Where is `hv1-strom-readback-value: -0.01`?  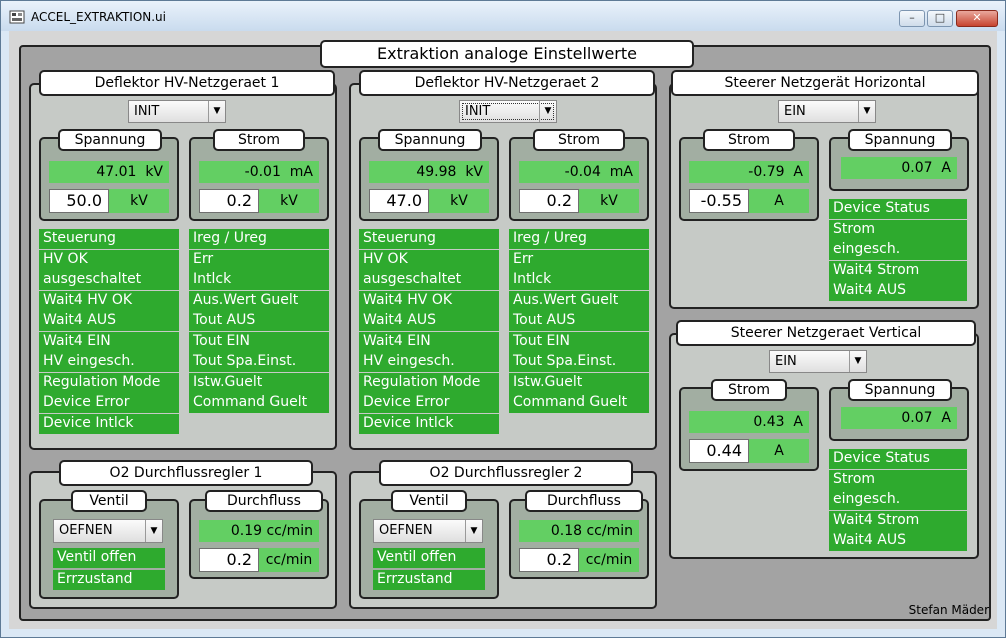
hv1-strom-readback-value: -0.01 is located at coordinates (262, 172).